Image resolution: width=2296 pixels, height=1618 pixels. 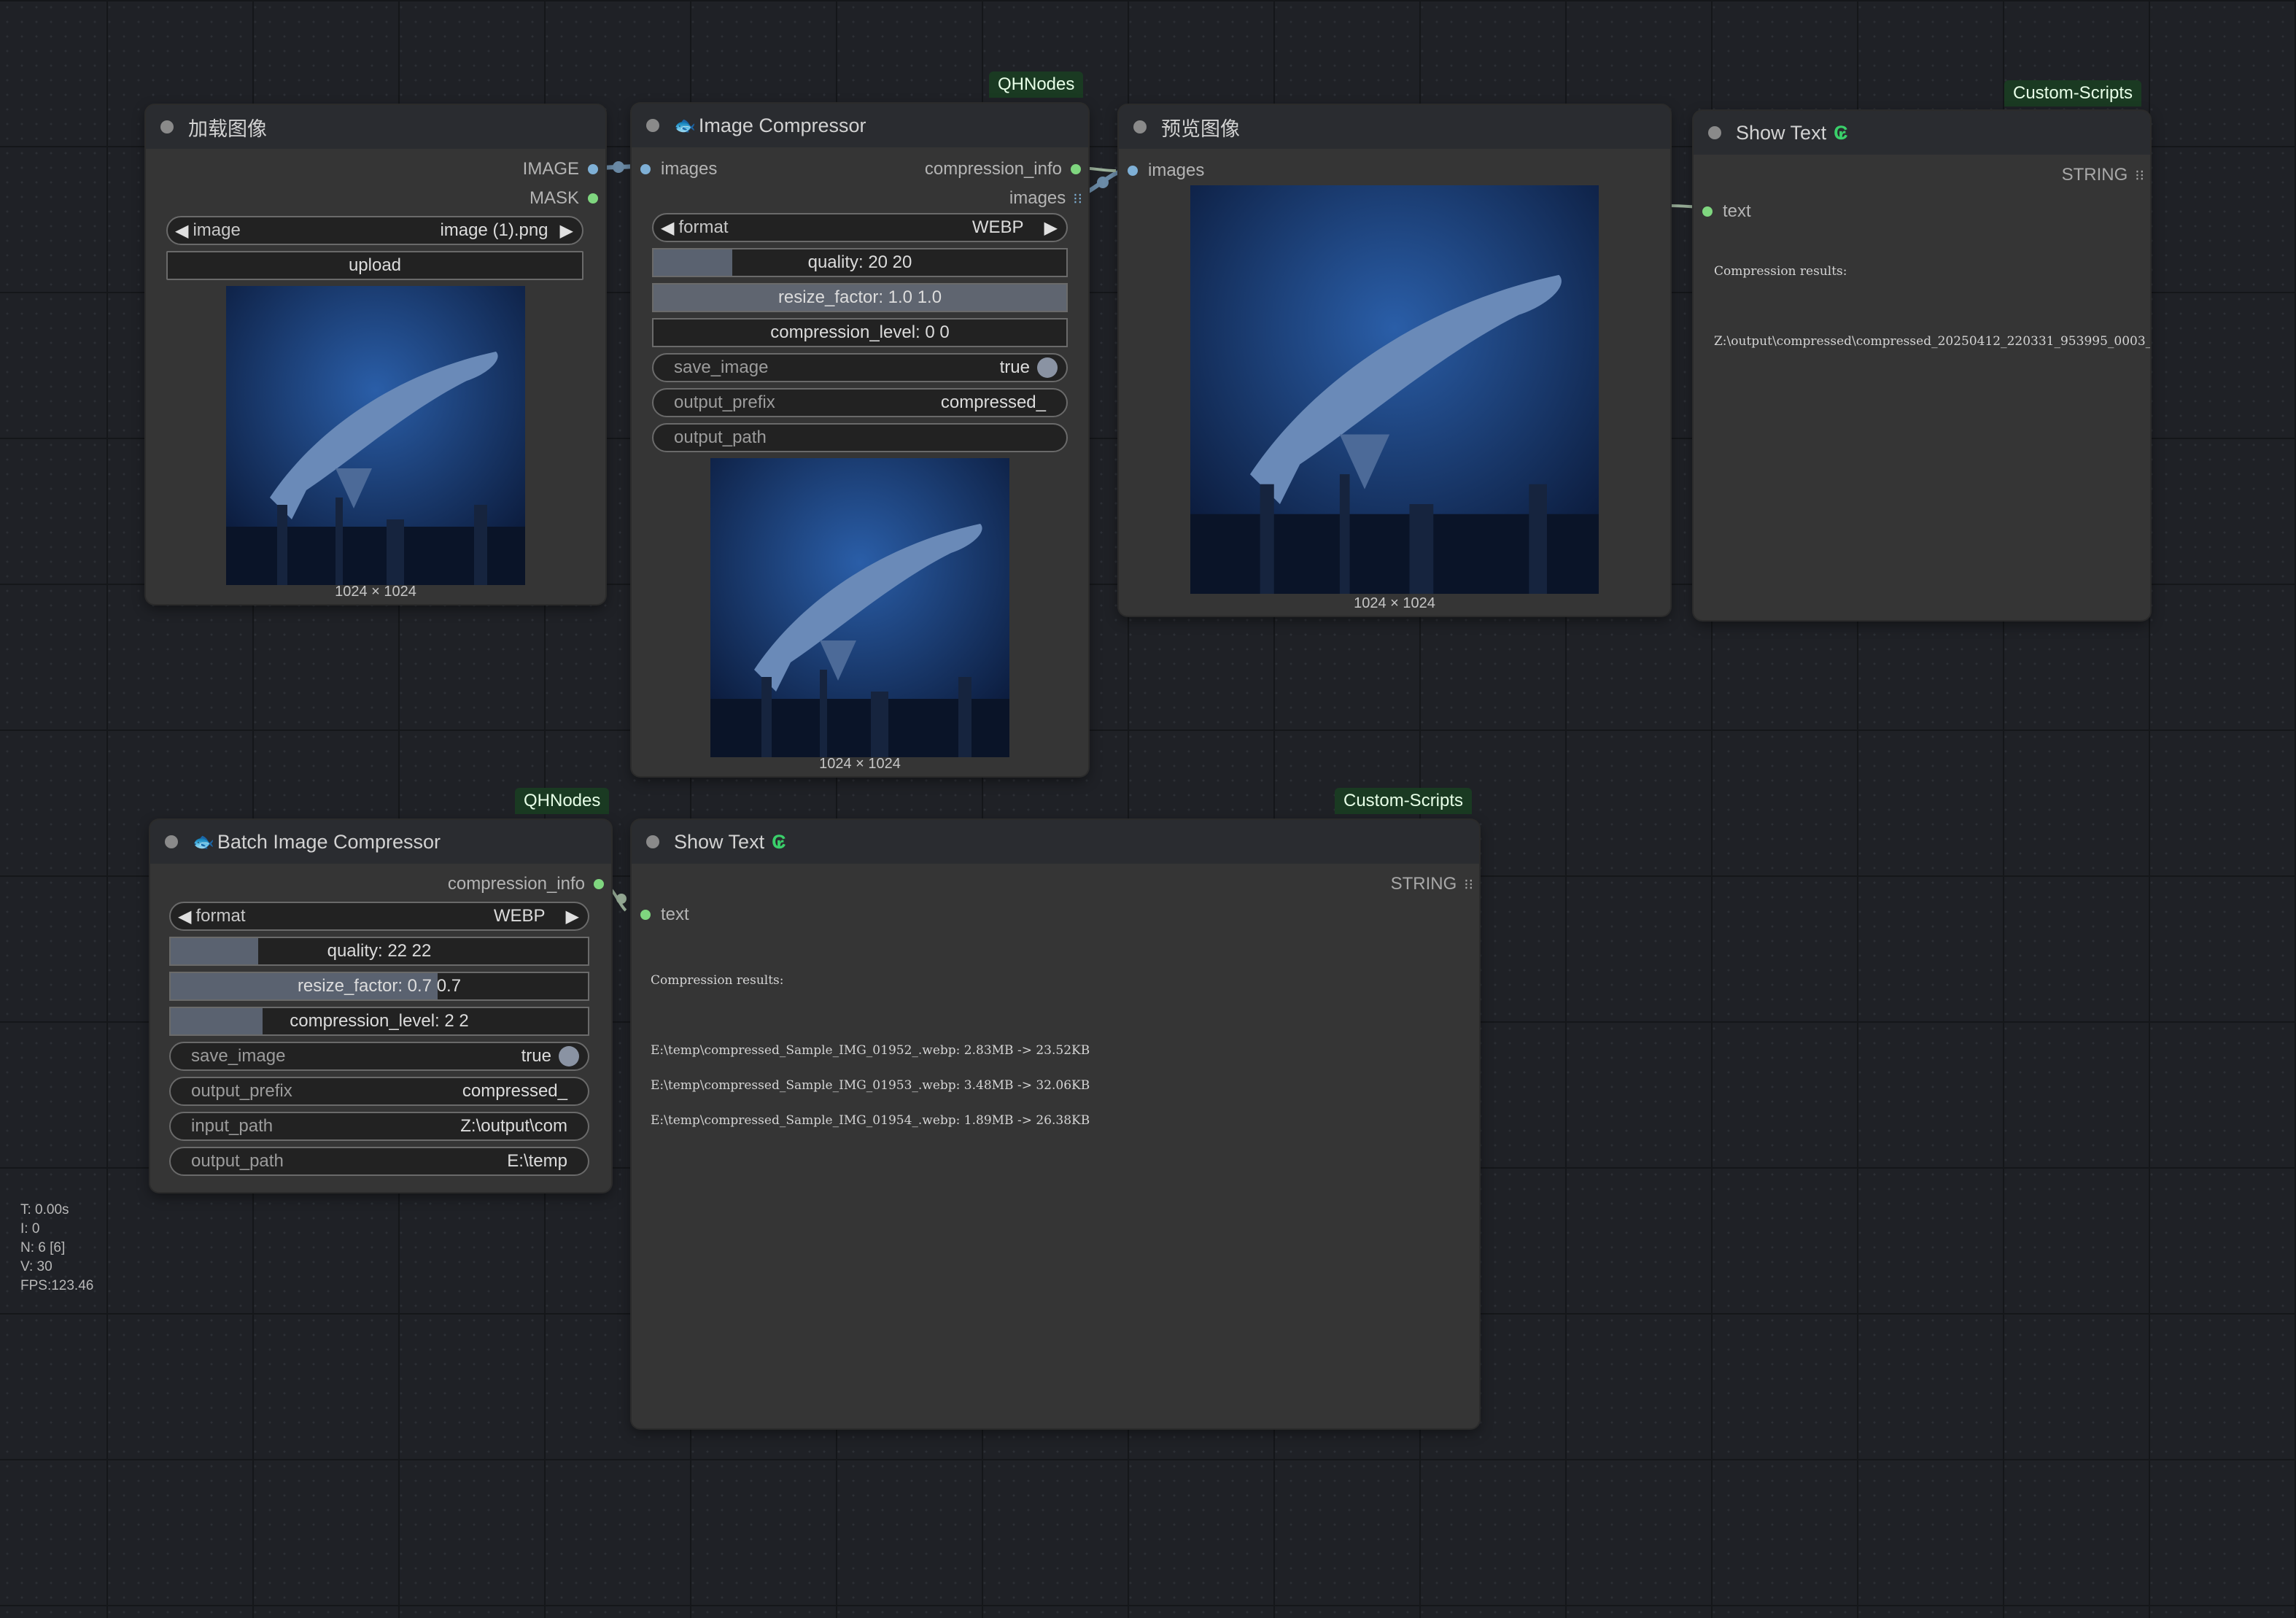 I want to click on node-title-bar: 加载图像, so click(x=375, y=127).